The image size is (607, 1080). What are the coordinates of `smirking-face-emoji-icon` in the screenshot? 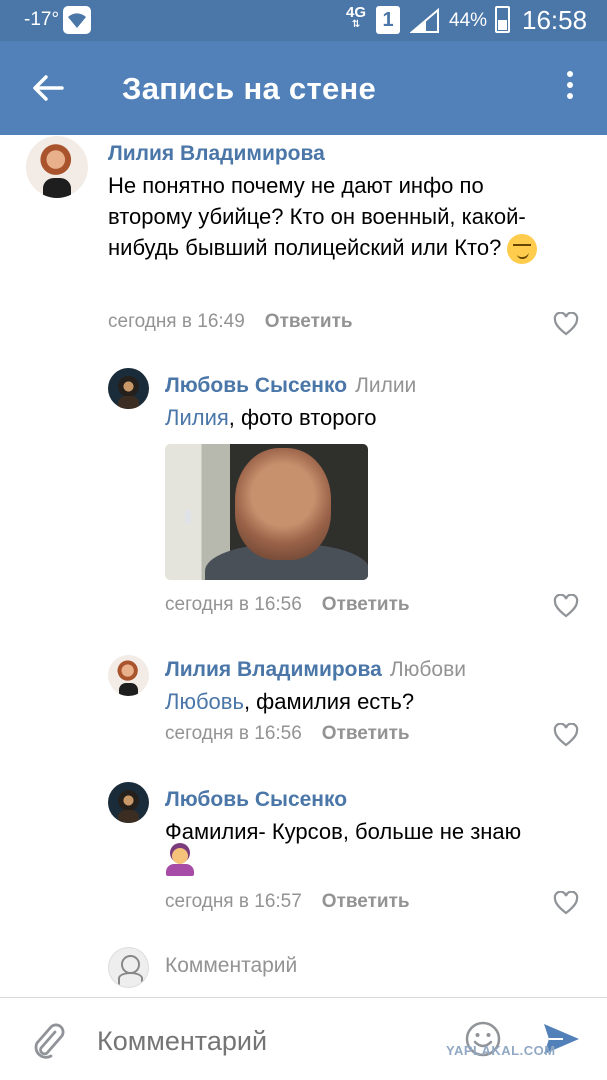 It's located at (522, 249).